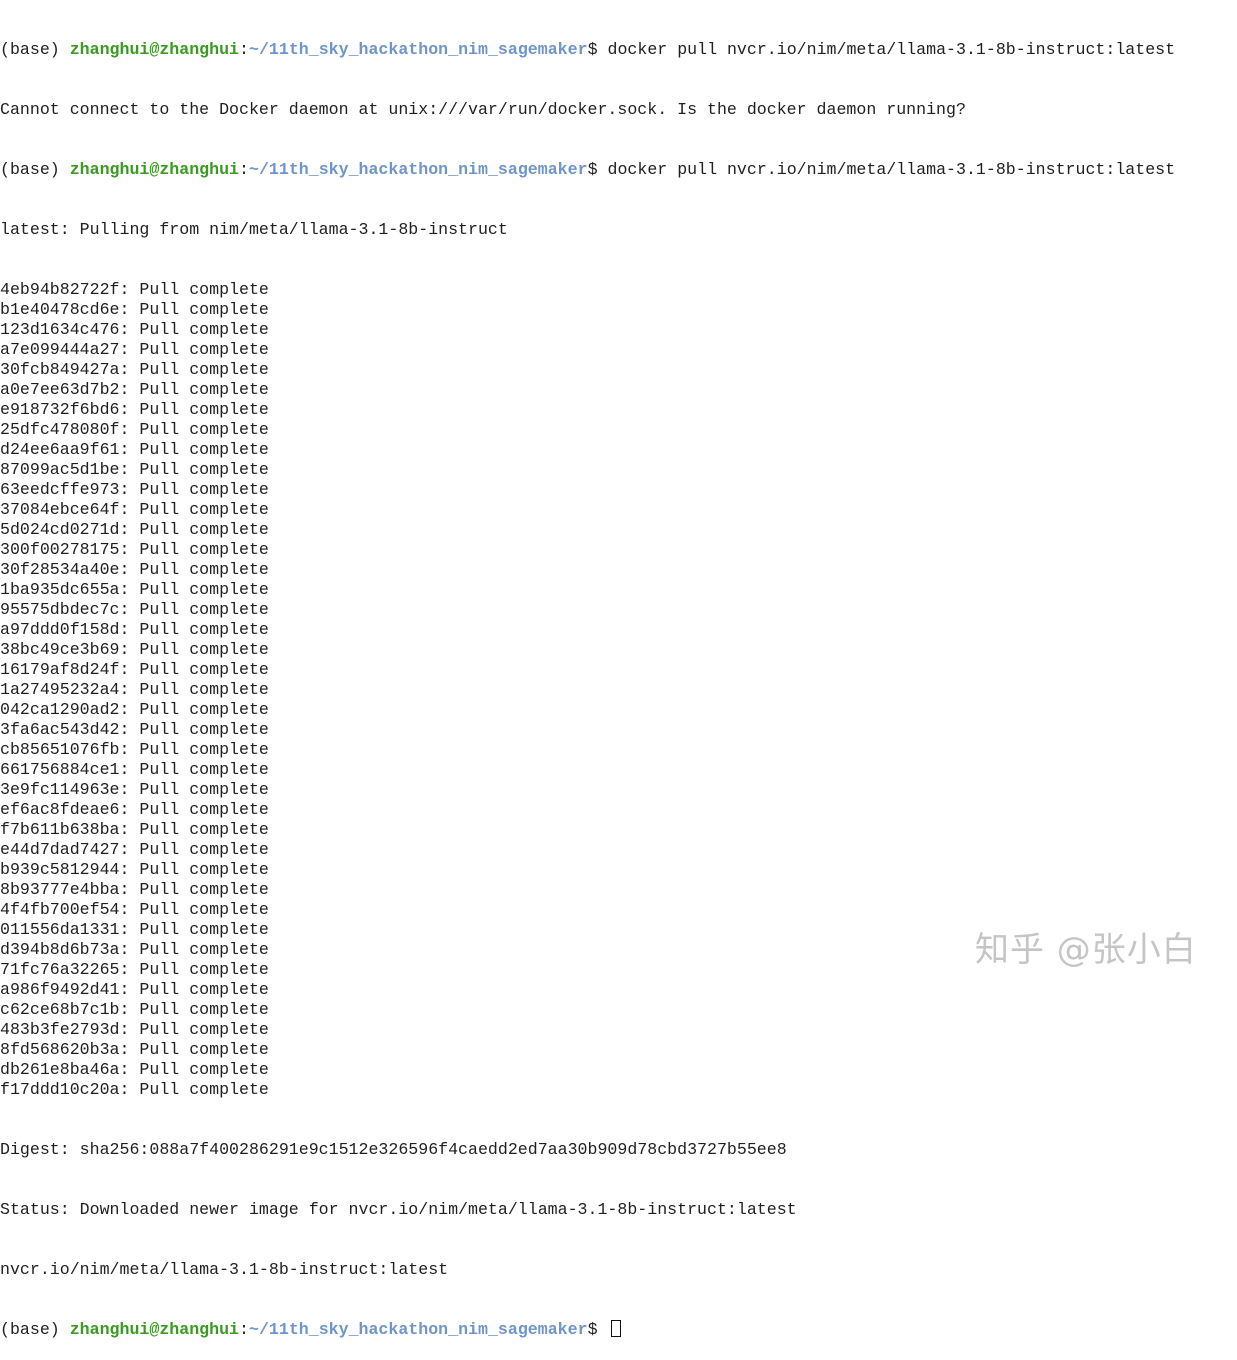 The image size is (1237, 1360). I want to click on layer-id: 8fd568620b3a, so click(60, 1049).